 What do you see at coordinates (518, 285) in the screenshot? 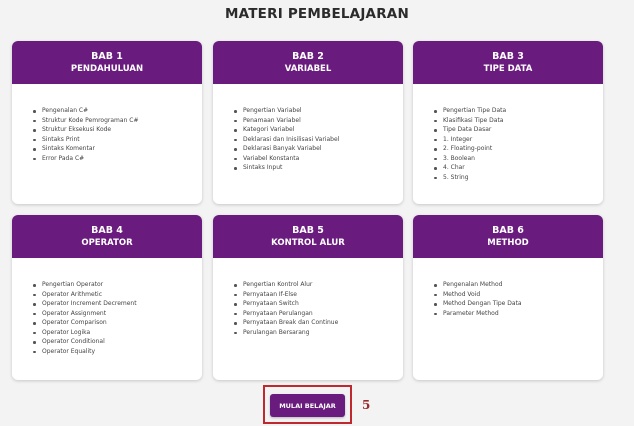
I see `topic-item: Pengenalan Method` at bounding box center [518, 285].